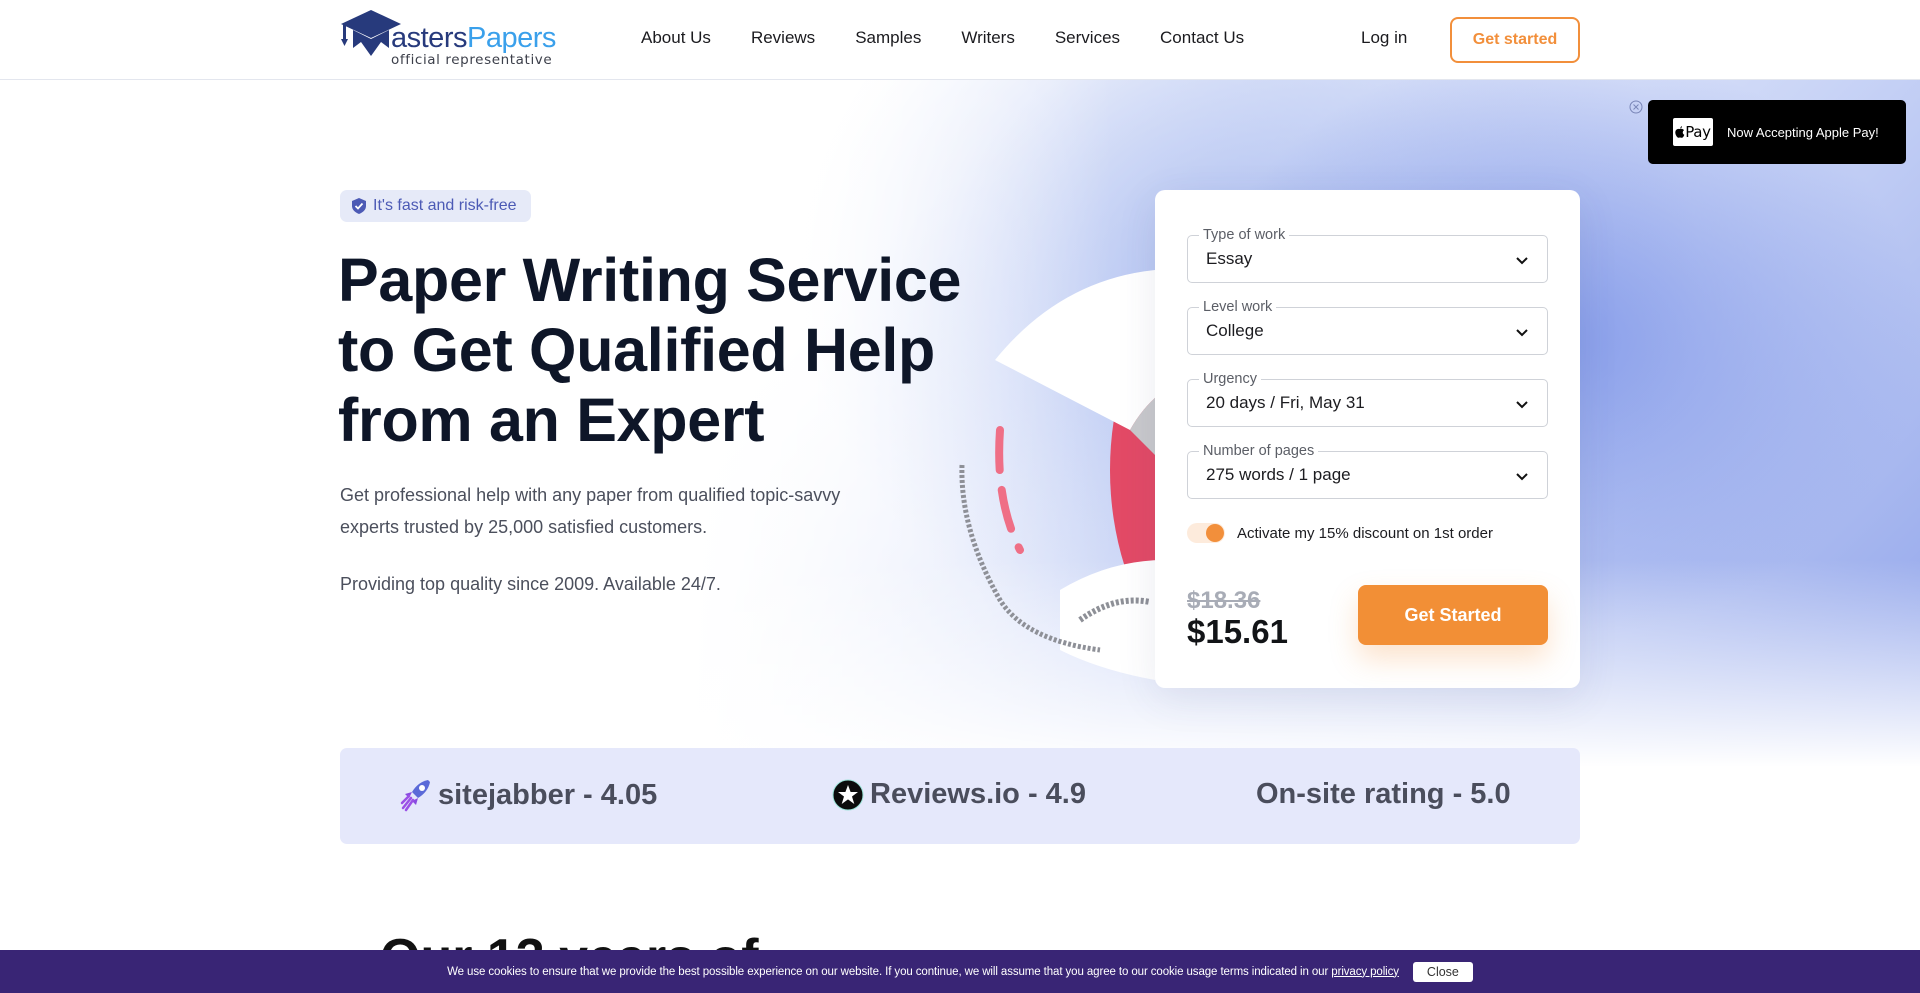  Describe the element at coordinates (1285, 402) in the screenshot. I see `field-value: 20 days / Fri, May 31` at that location.